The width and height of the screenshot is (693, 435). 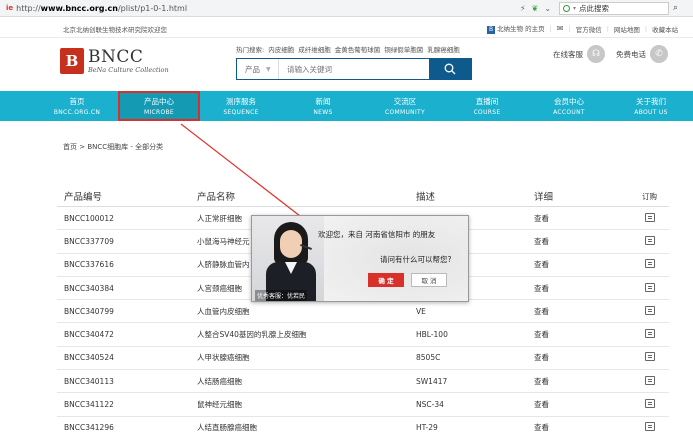 What do you see at coordinates (665, 29) in the screenshot?
I see `bookmark-link: 收藏本站` at bounding box center [665, 29].